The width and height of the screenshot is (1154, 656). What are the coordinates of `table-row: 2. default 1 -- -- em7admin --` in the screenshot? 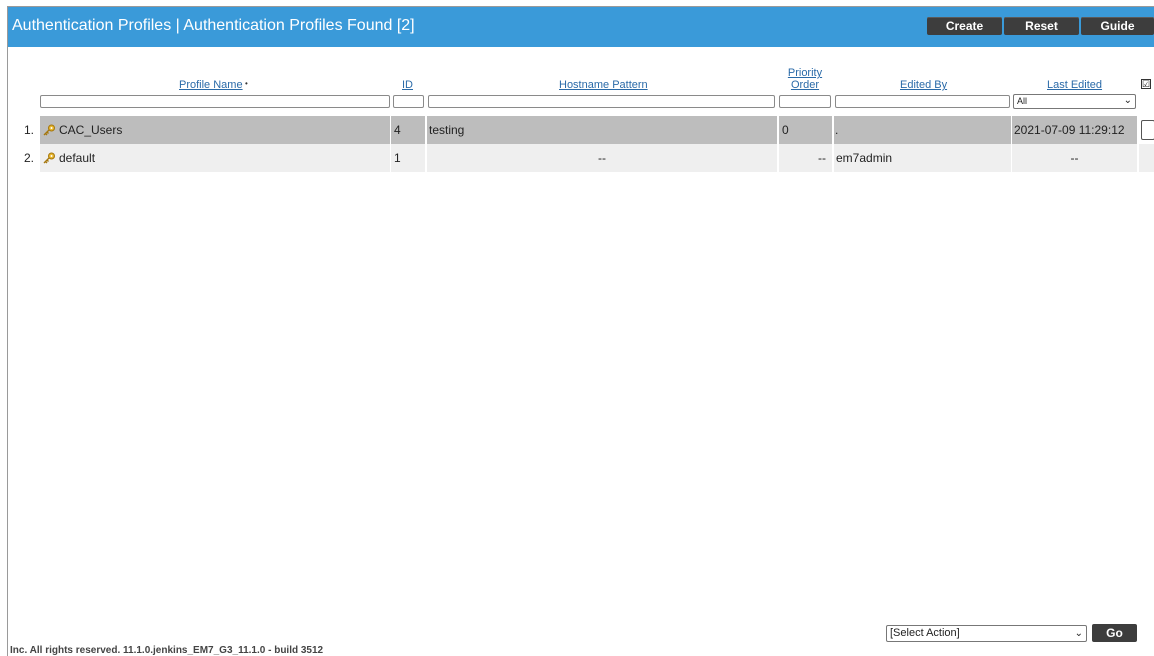 It's located at (581, 158).